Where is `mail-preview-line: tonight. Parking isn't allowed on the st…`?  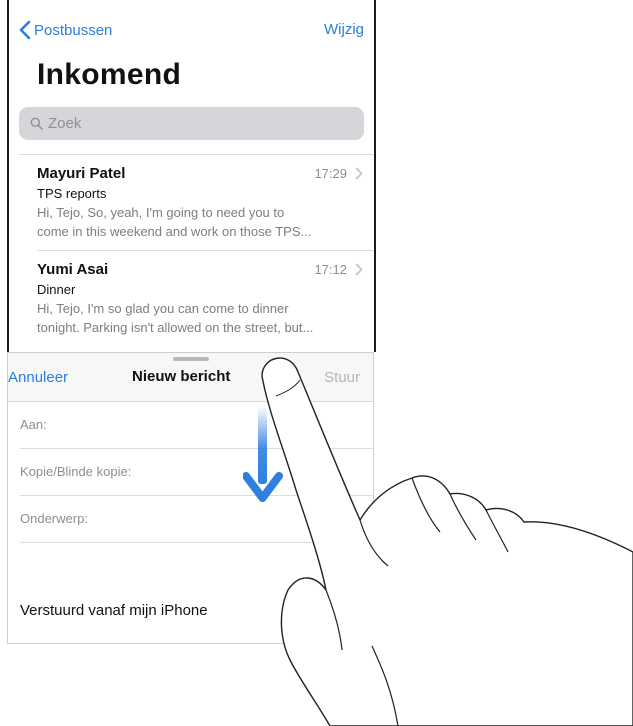 mail-preview-line: tonight. Parking isn't allowed on the st… is located at coordinates (175, 327).